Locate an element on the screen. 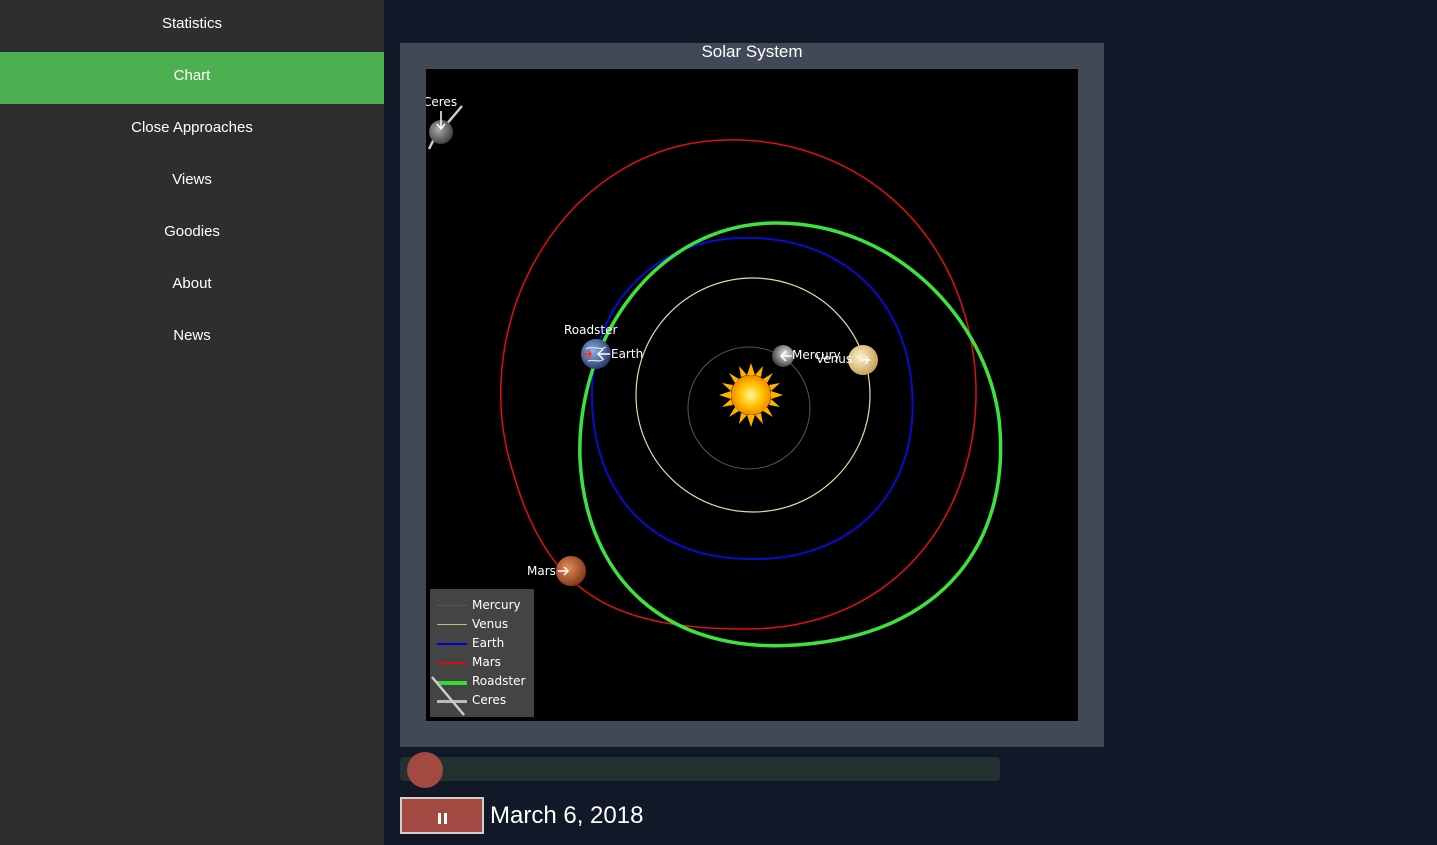  ceres-icon is located at coordinates (441, 127).